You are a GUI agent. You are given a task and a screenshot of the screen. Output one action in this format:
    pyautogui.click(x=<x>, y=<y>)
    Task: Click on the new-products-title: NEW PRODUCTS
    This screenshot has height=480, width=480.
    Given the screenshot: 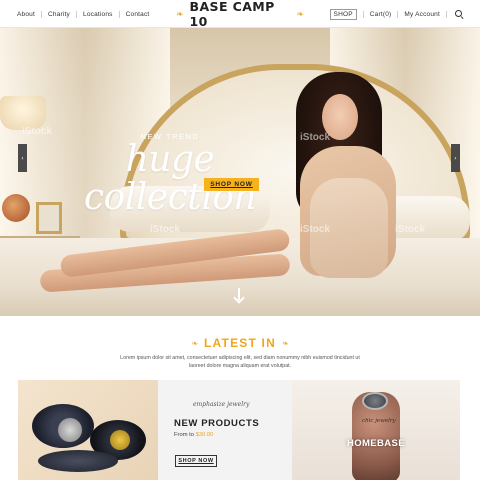 What is the action you would take?
    pyautogui.click(x=217, y=423)
    